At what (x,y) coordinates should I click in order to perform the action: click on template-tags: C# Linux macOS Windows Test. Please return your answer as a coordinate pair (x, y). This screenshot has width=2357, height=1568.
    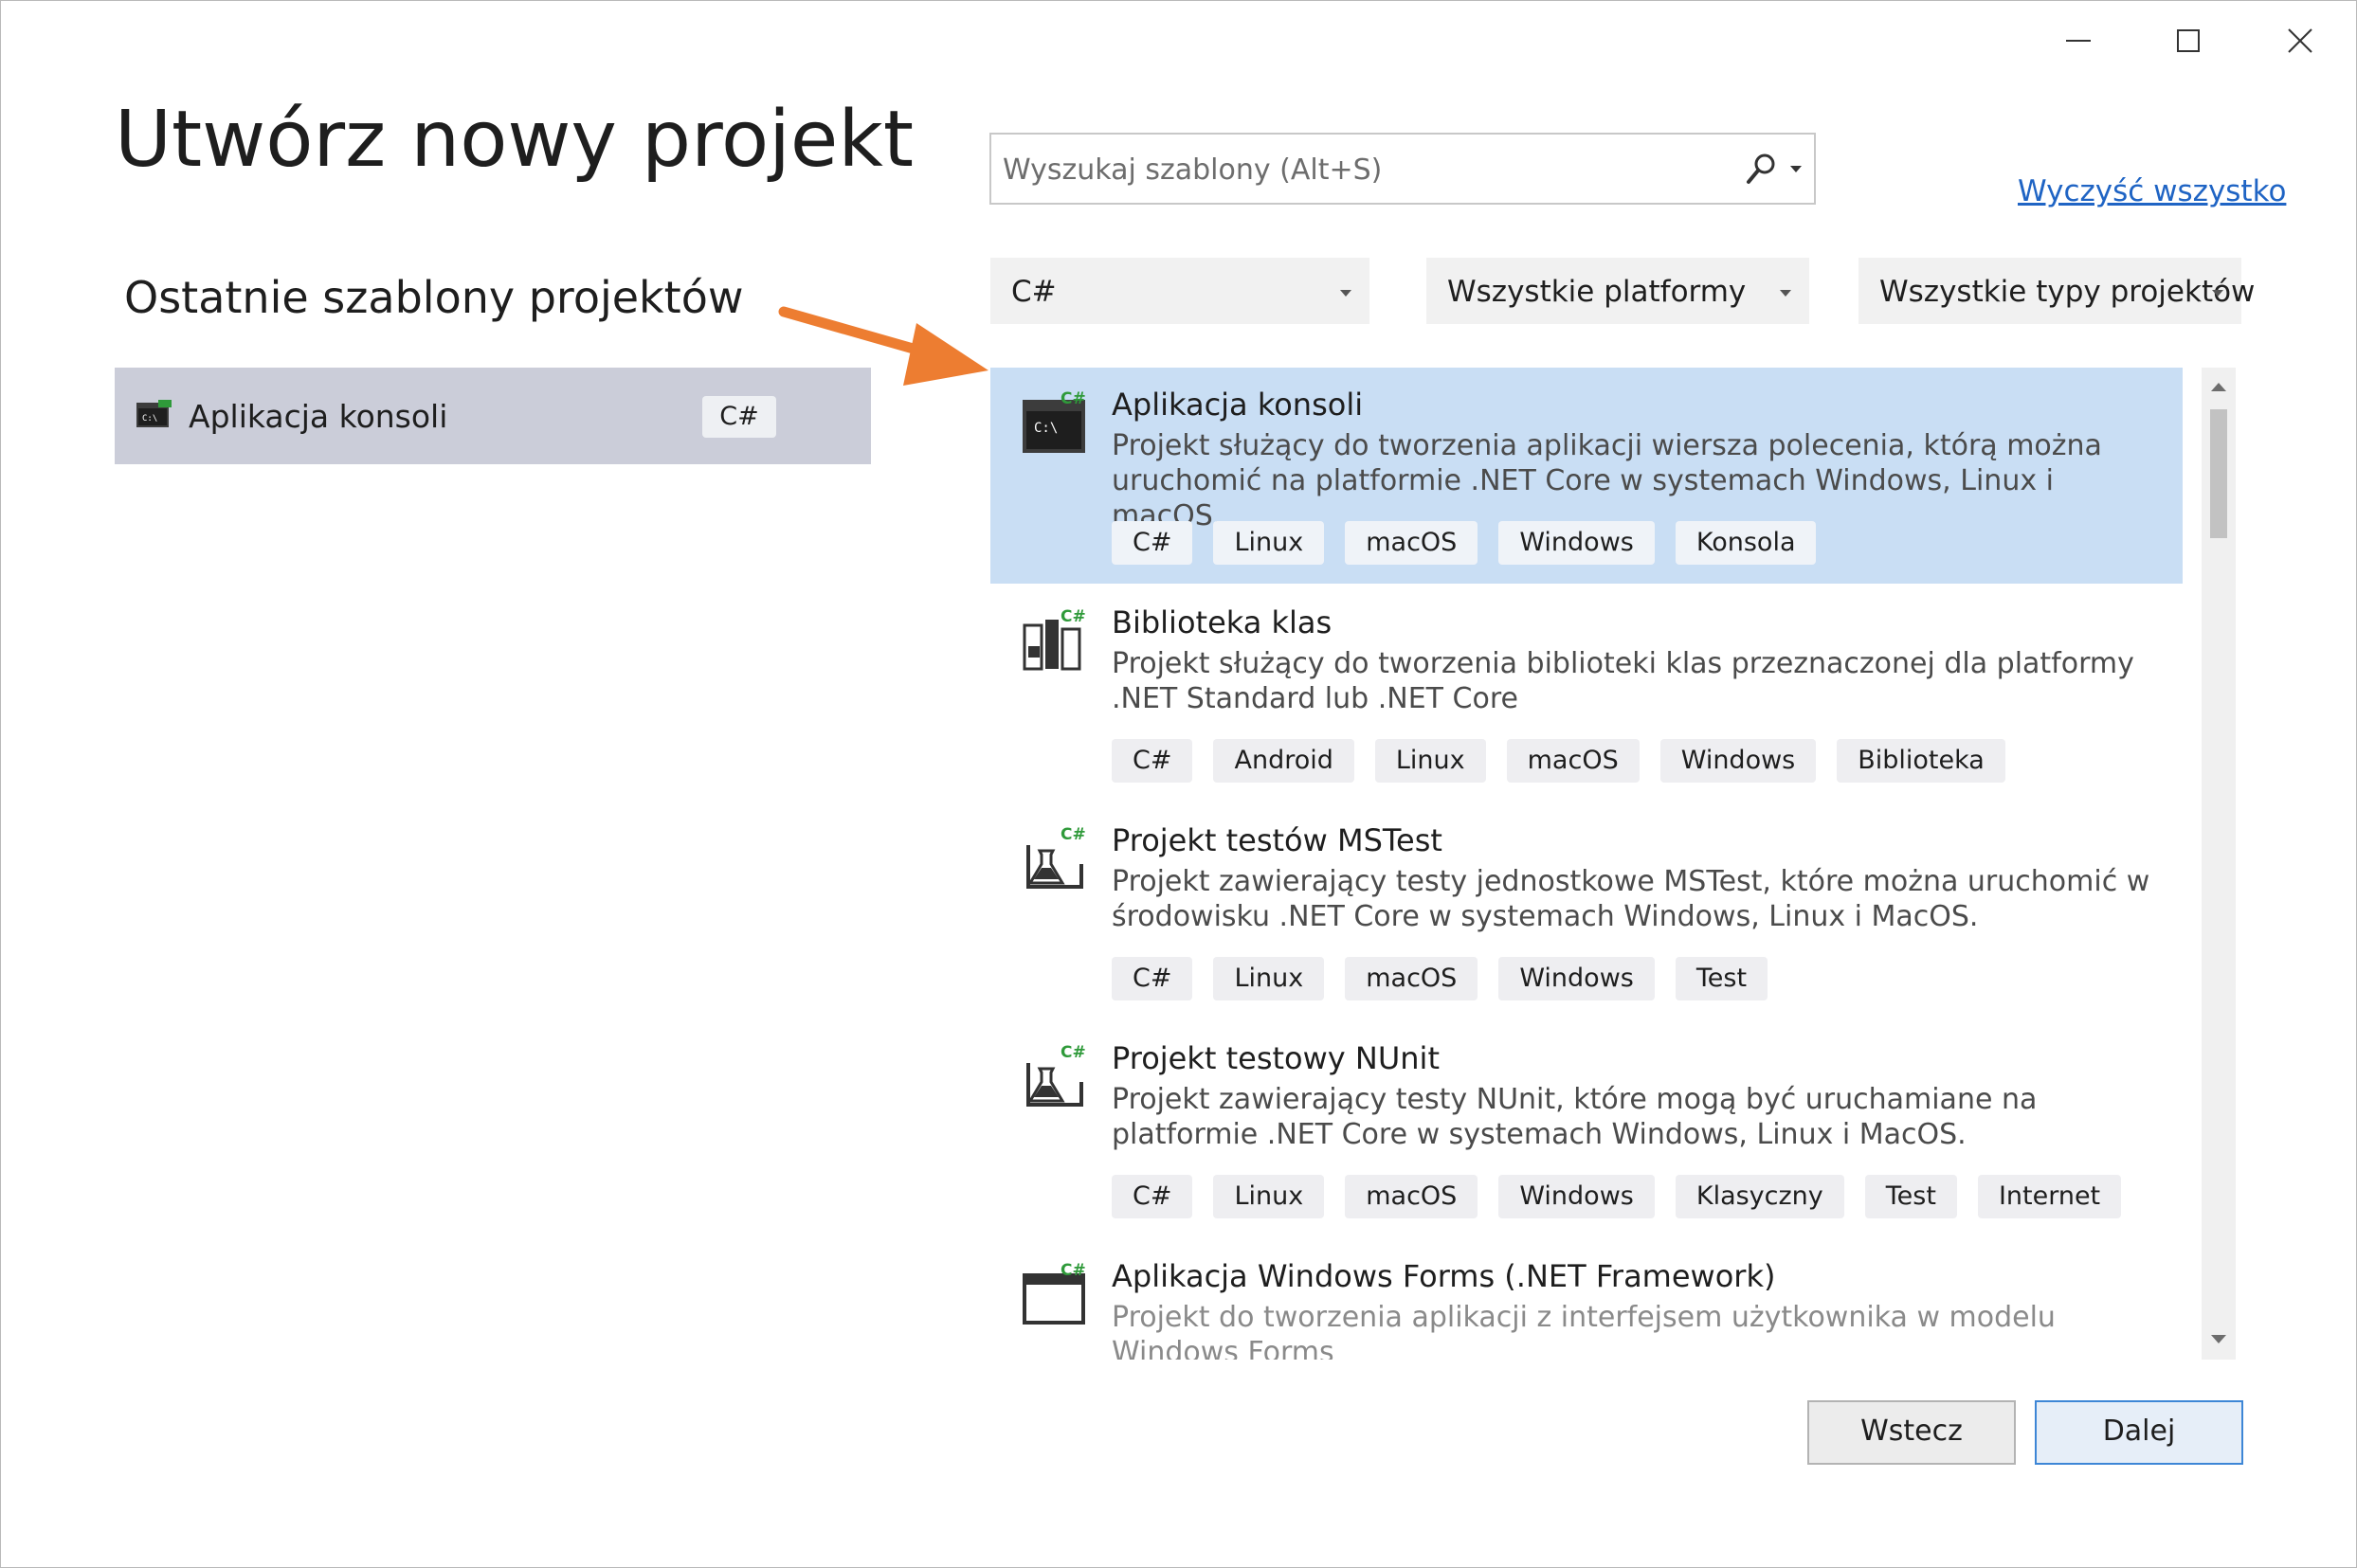
    Looking at the image, I should click on (1440, 978).